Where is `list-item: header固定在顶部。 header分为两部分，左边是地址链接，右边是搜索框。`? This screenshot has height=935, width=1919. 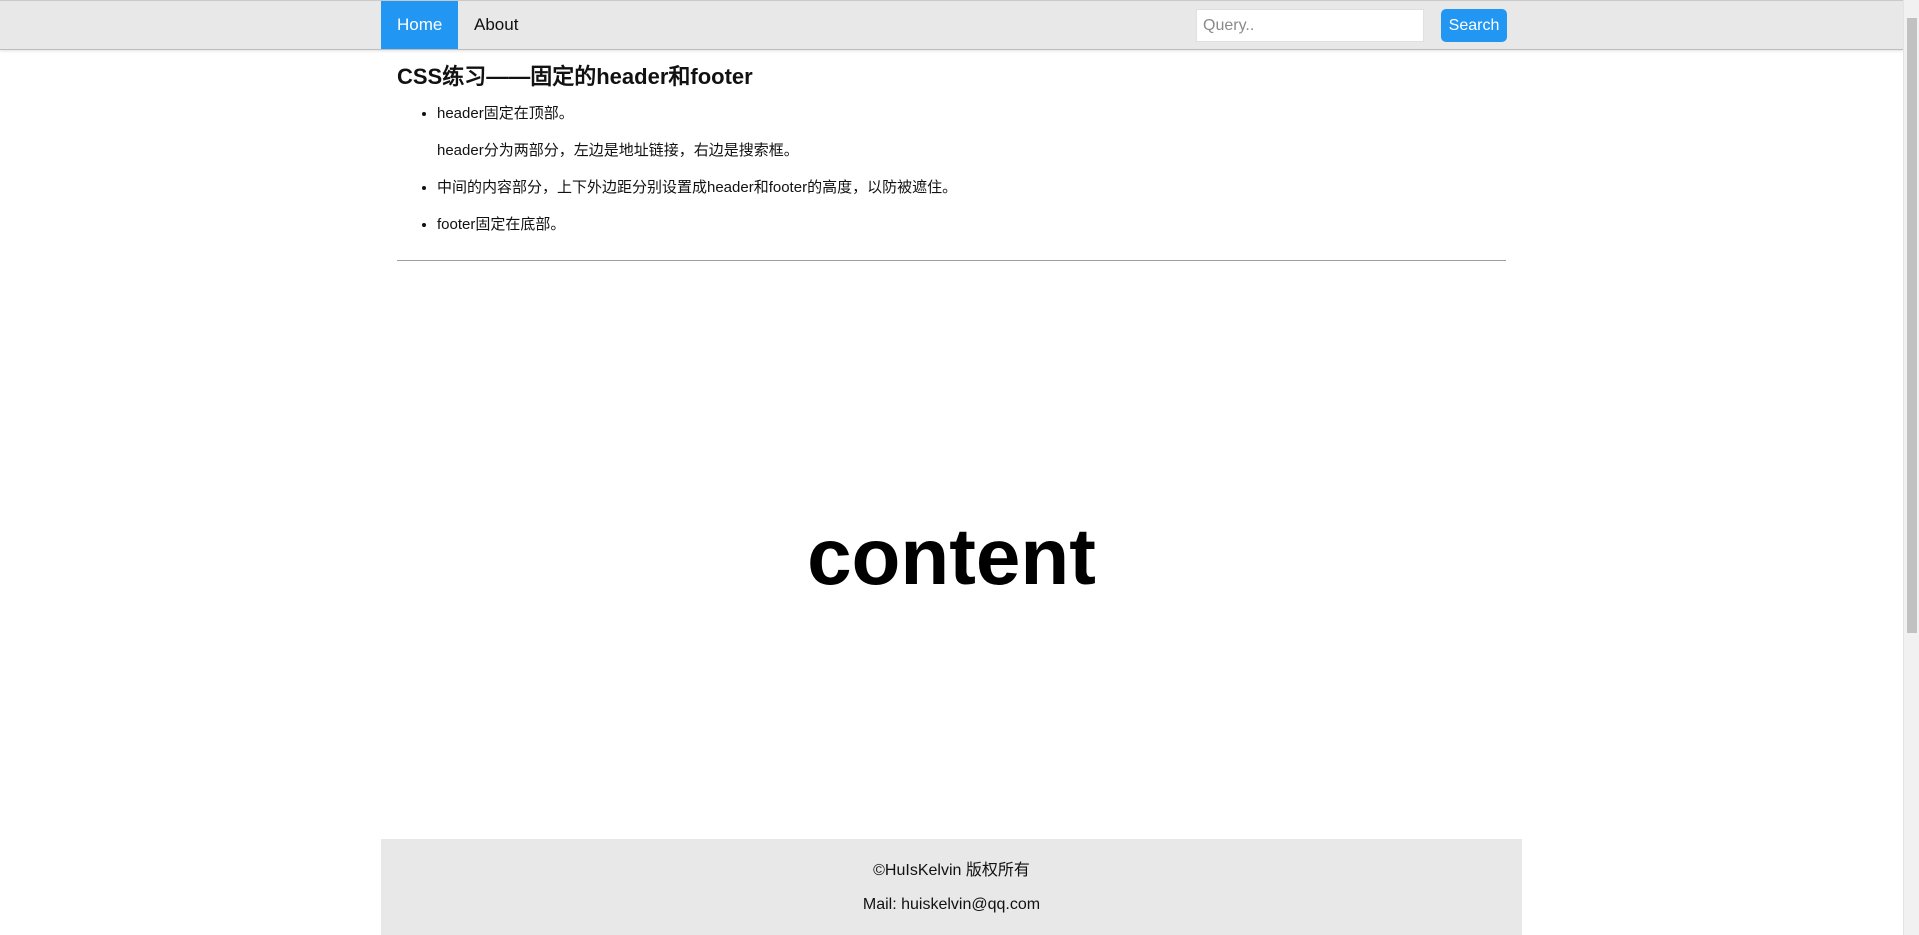
list-item: header固定在顶部。 header分为两部分，左边是地址链接，右边是搜索框。 is located at coordinates (971, 132).